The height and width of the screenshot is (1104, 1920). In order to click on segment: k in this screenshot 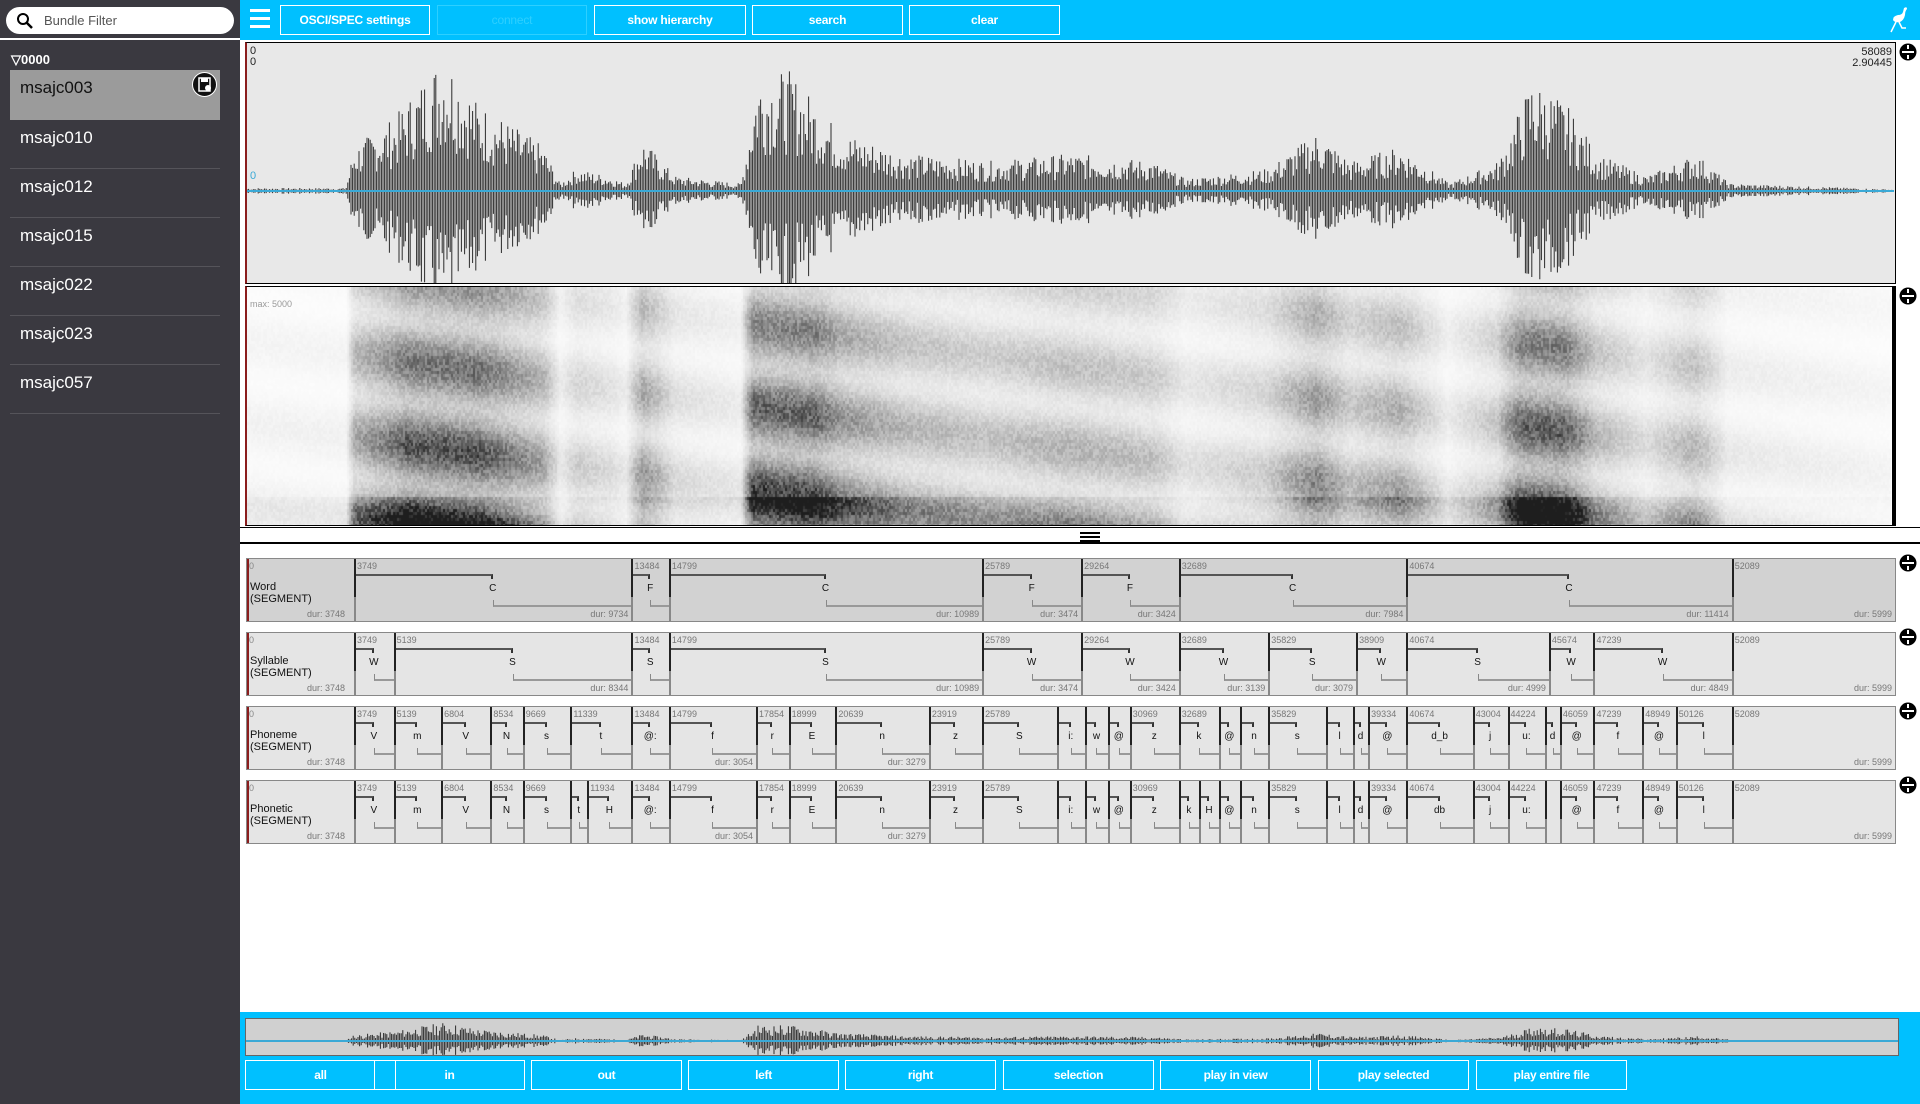, I will do `click(1189, 812)`.